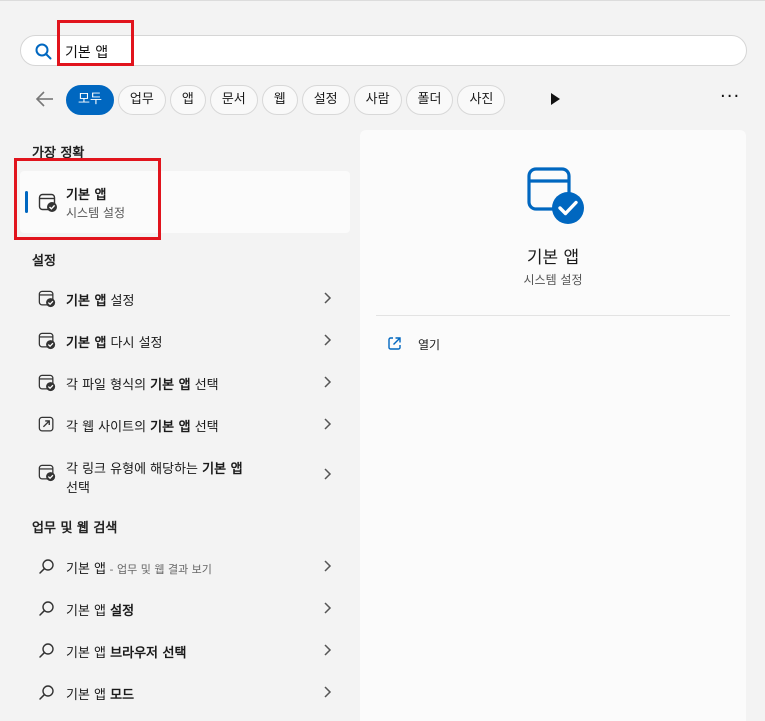  I want to click on result-label: 각 링크 유형에 해당하는 기본 앱 선택, so click(154, 479).